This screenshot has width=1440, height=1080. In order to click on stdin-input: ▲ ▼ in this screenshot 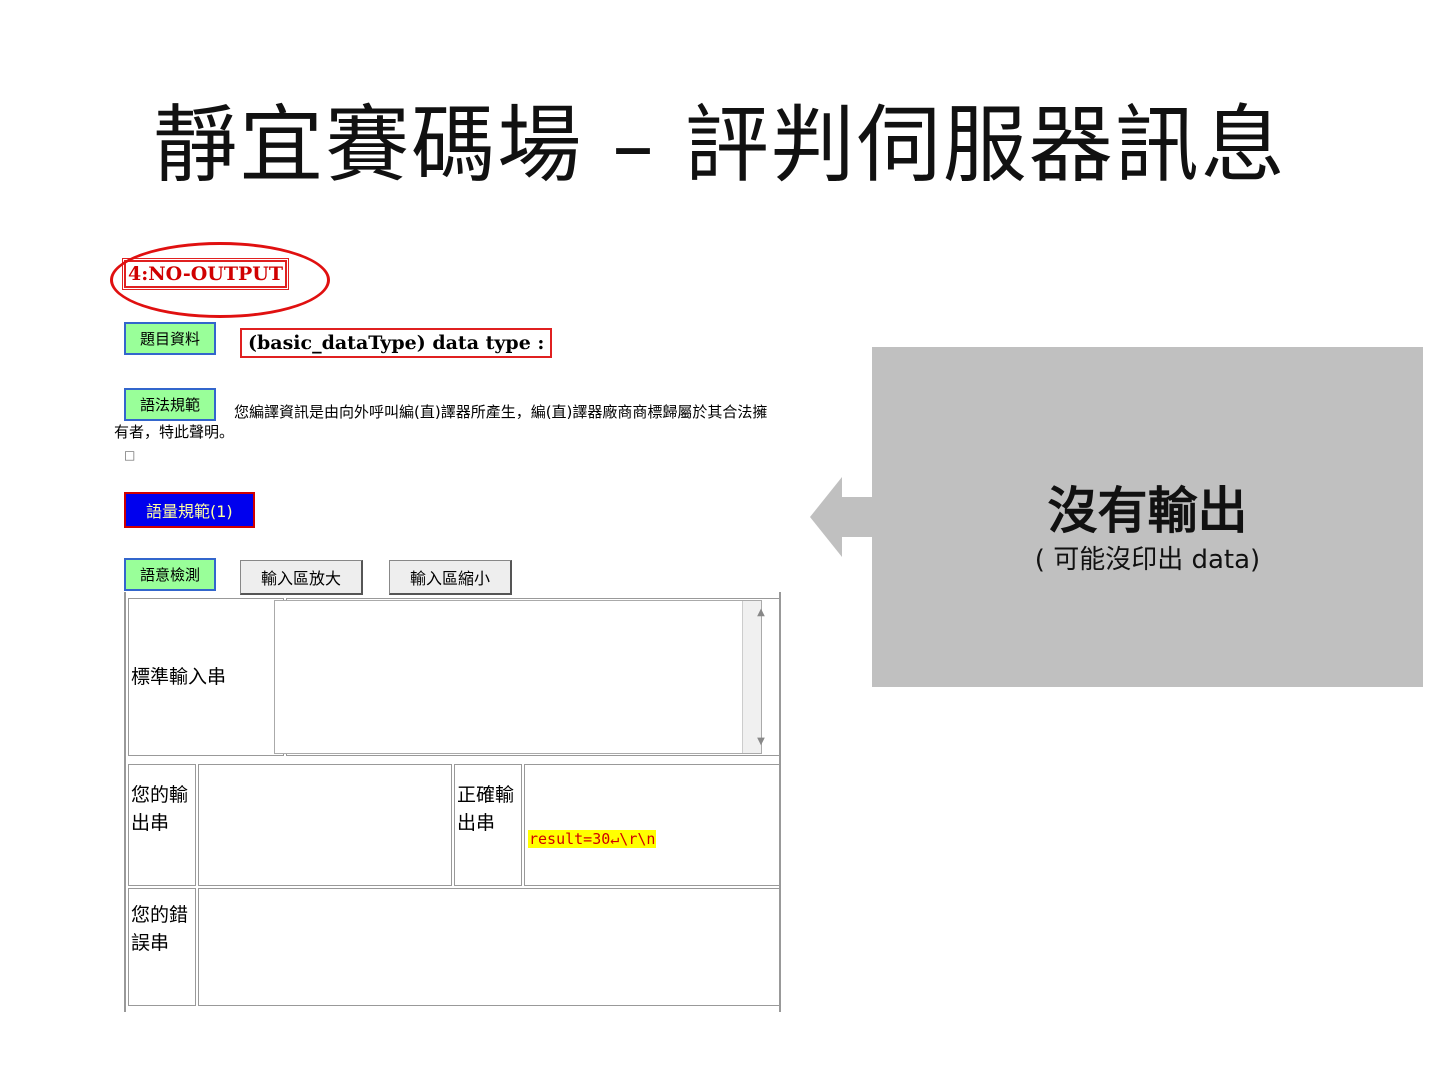, I will do `click(519, 677)`.